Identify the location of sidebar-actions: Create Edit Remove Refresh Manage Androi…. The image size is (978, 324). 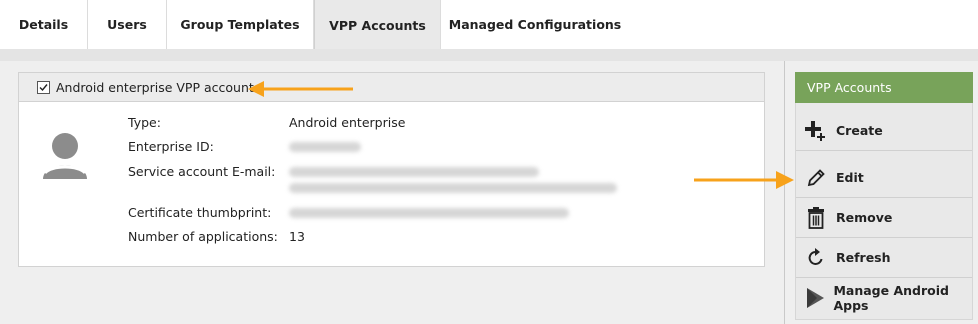
(884, 211).